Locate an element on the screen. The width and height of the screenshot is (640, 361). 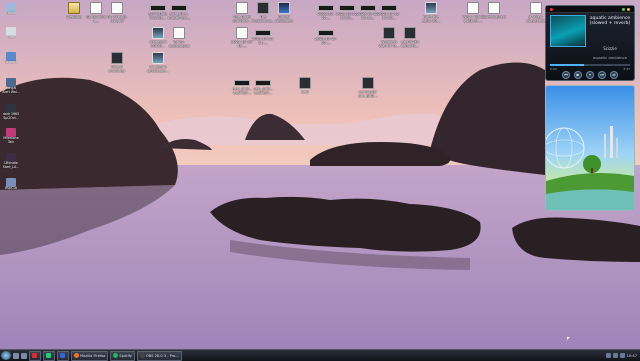
player-titlebar is located at coordinates (590, 9).